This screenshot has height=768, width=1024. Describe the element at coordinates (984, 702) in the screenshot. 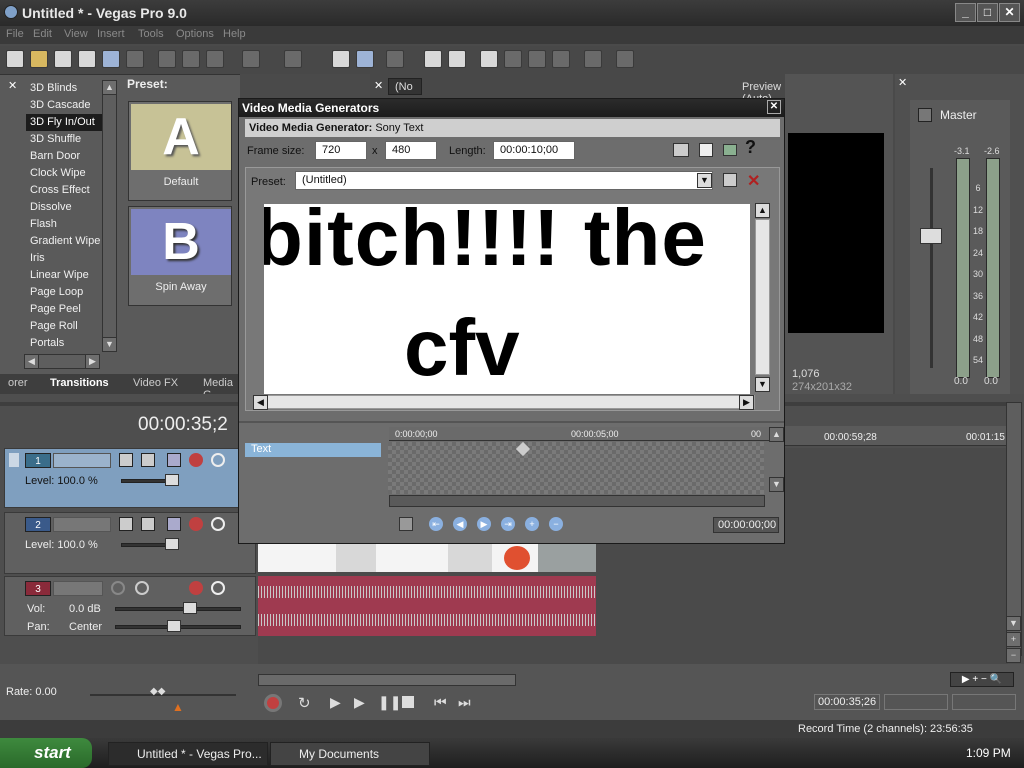

I see `length-time-field` at that location.